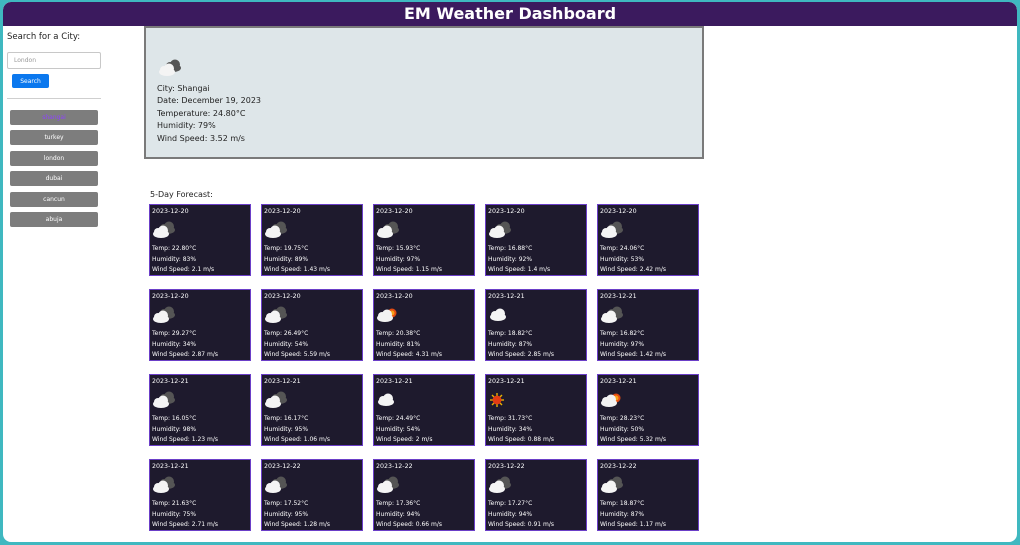  What do you see at coordinates (633, 270) in the screenshot?
I see `forecast-wind-speed: Wind Speed: 2.42 m/s` at bounding box center [633, 270].